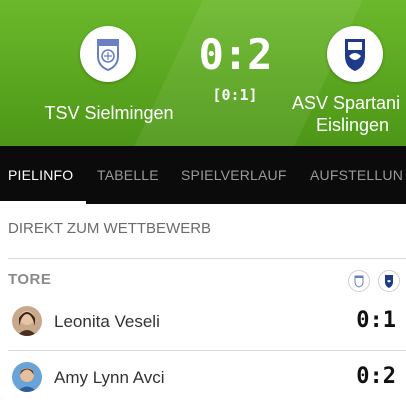 This screenshot has width=406, height=404. What do you see at coordinates (376, 376) in the screenshot?
I see `goal-score: 0:2` at bounding box center [376, 376].